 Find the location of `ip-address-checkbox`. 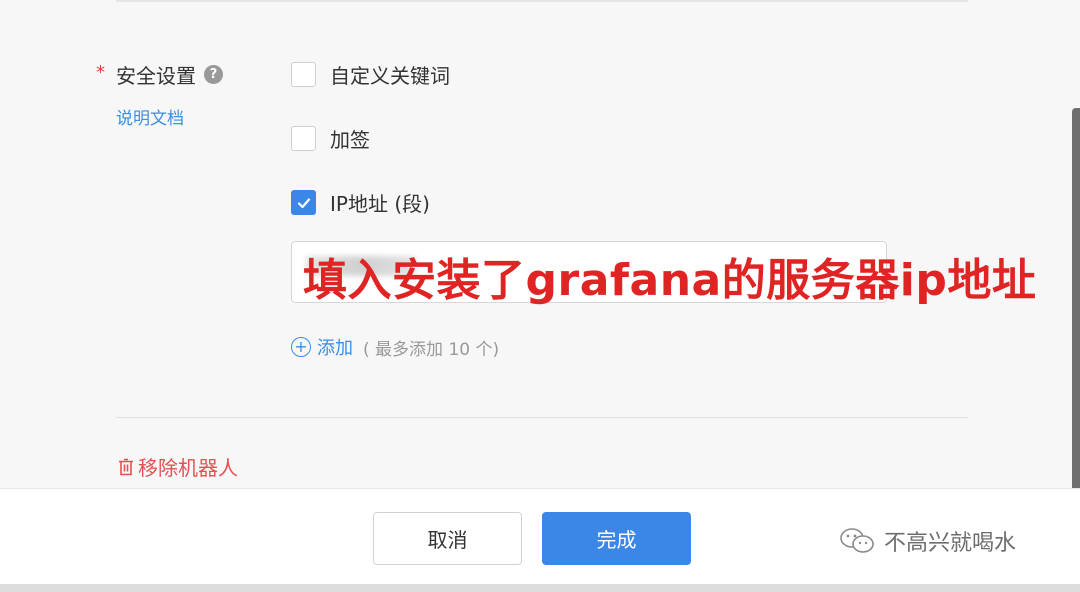

ip-address-checkbox is located at coordinates (303, 202).